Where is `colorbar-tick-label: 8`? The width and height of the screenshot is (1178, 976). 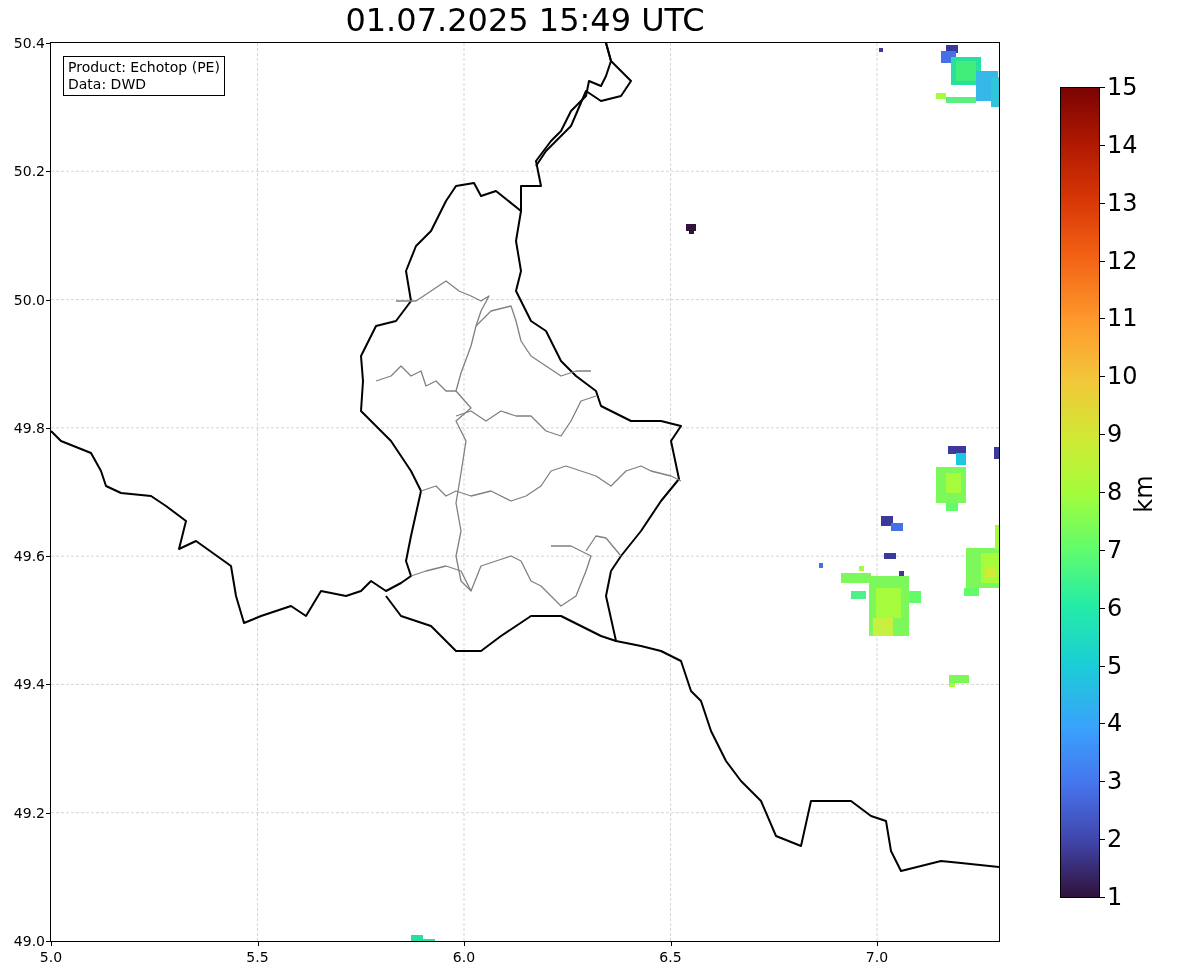 colorbar-tick-label: 8 is located at coordinates (1115, 492).